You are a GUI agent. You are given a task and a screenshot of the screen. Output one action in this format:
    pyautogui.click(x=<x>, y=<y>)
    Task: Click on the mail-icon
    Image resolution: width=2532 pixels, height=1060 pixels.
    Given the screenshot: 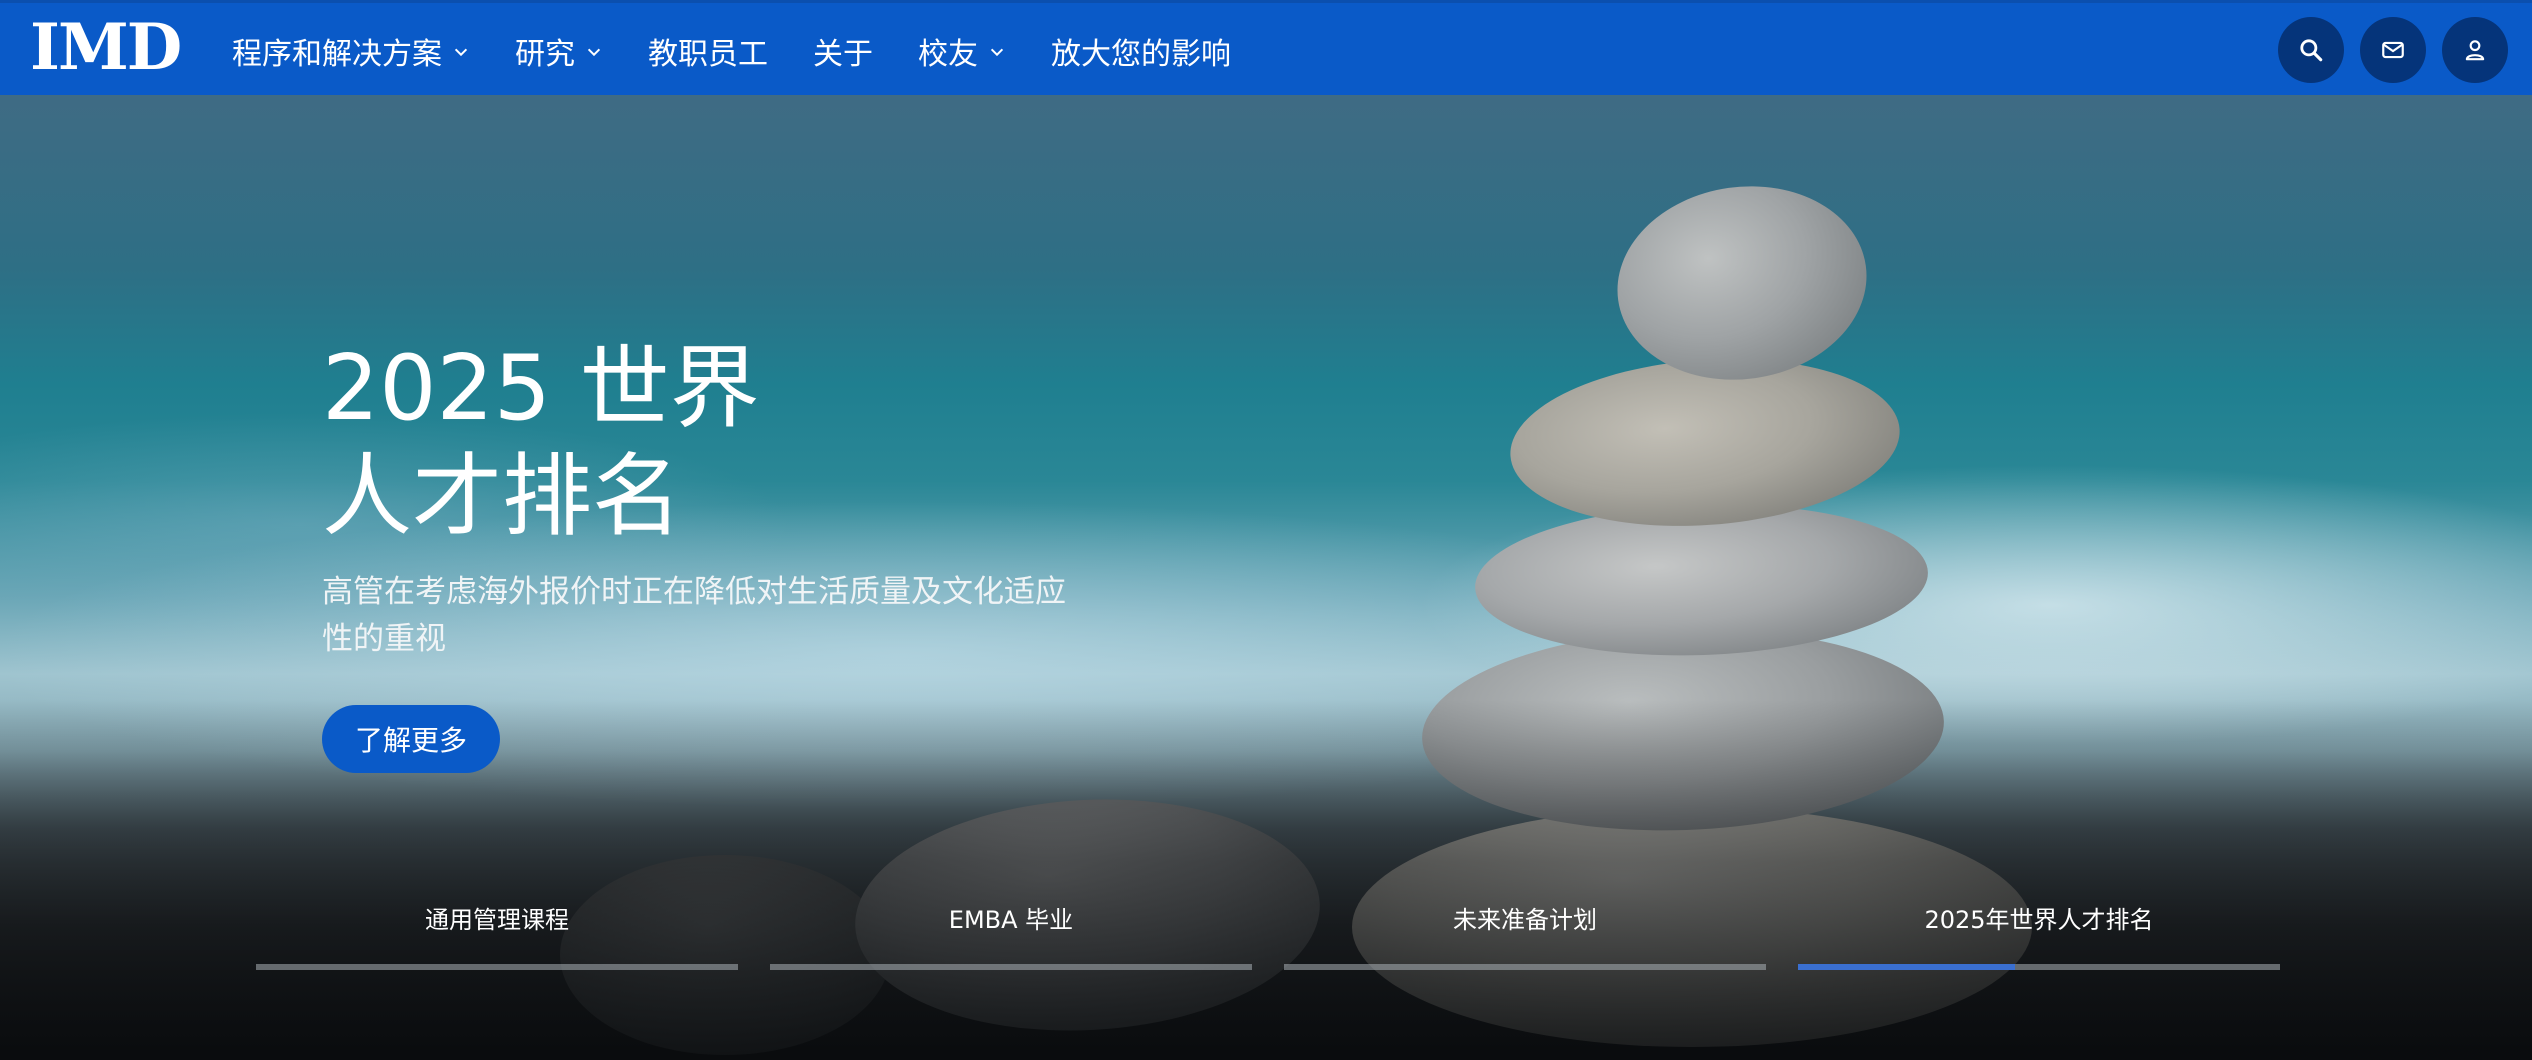 What is the action you would take?
    pyautogui.click(x=2393, y=50)
    